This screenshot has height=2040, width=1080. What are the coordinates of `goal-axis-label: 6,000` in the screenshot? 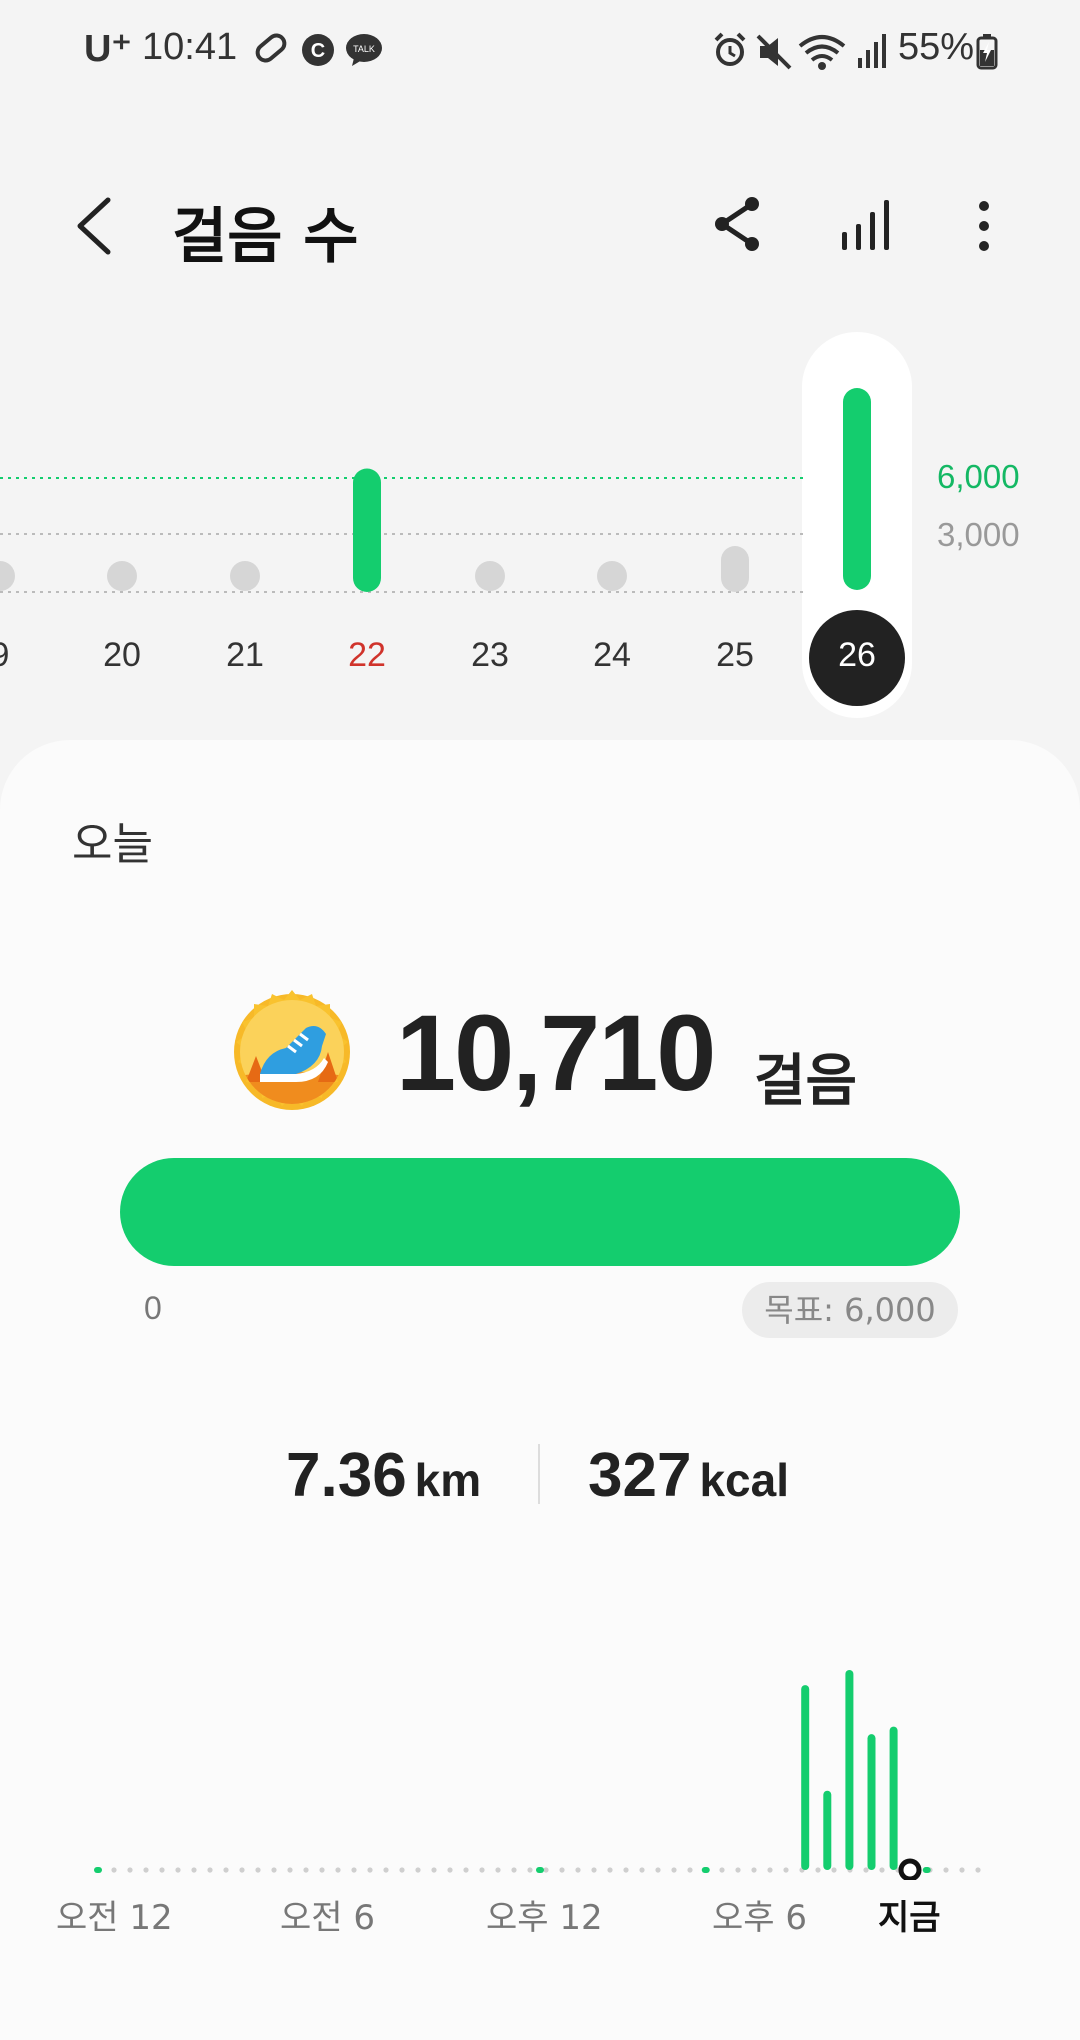 It's located at (978, 476).